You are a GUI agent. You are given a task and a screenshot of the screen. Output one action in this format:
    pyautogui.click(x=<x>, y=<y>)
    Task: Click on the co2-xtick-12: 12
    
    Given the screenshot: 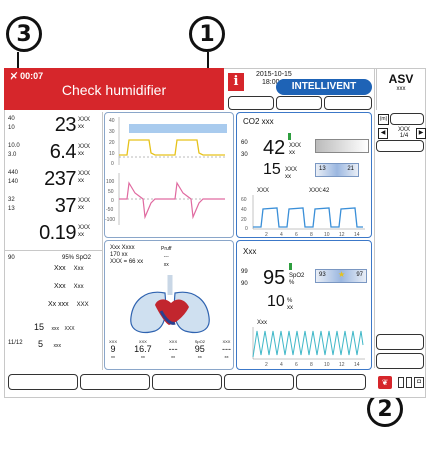 What is the action you would take?
    pyautogui.click(x=342, y=234)
    